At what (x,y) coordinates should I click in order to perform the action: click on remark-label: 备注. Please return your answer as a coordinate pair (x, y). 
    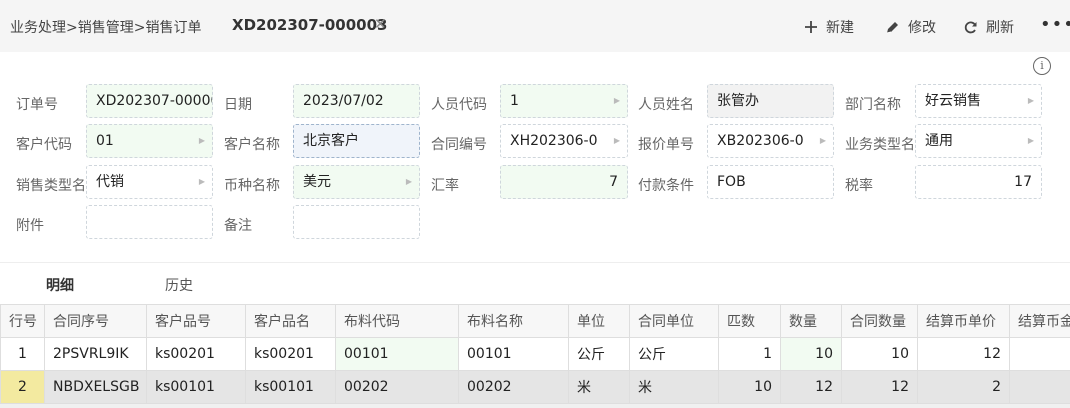
    Looking at the image, I should click on (238, 226).